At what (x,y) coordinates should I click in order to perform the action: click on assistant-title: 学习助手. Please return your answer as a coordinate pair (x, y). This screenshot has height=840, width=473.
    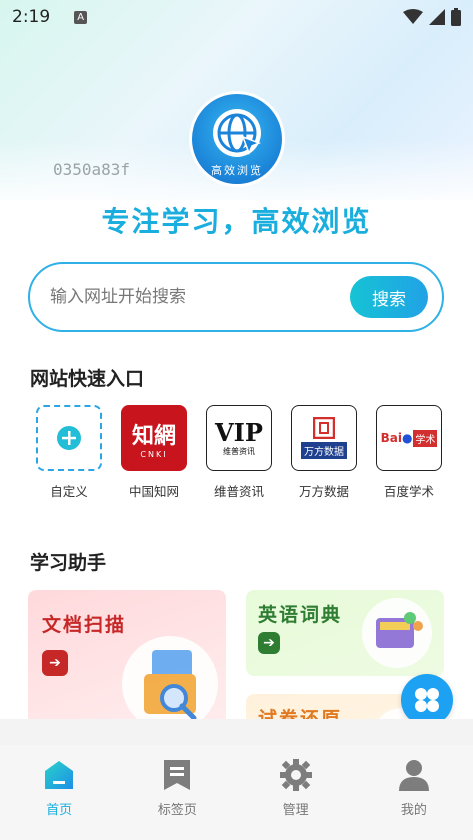
    Looking at the image, I should click on (68, 563).